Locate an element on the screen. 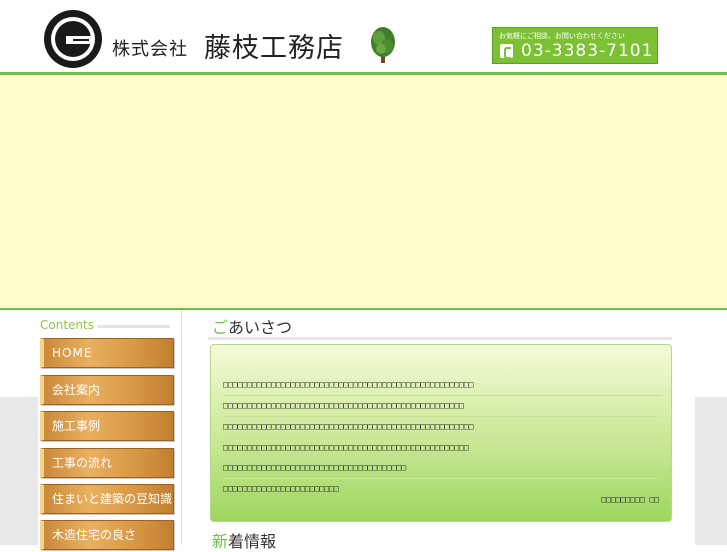 This screenshot has height=552, width=727. phone-number: 03-3383-7101 is located at coordinates (587, 51).